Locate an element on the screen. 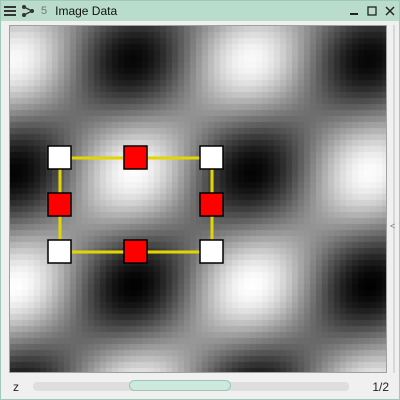 This screenshot has height=400, width=400. maximize-icon is located at coordinates (372, 11).